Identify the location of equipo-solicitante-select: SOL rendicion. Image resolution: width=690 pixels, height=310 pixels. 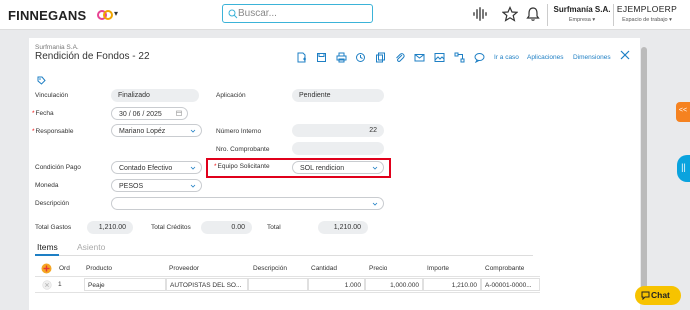
(338, 167).